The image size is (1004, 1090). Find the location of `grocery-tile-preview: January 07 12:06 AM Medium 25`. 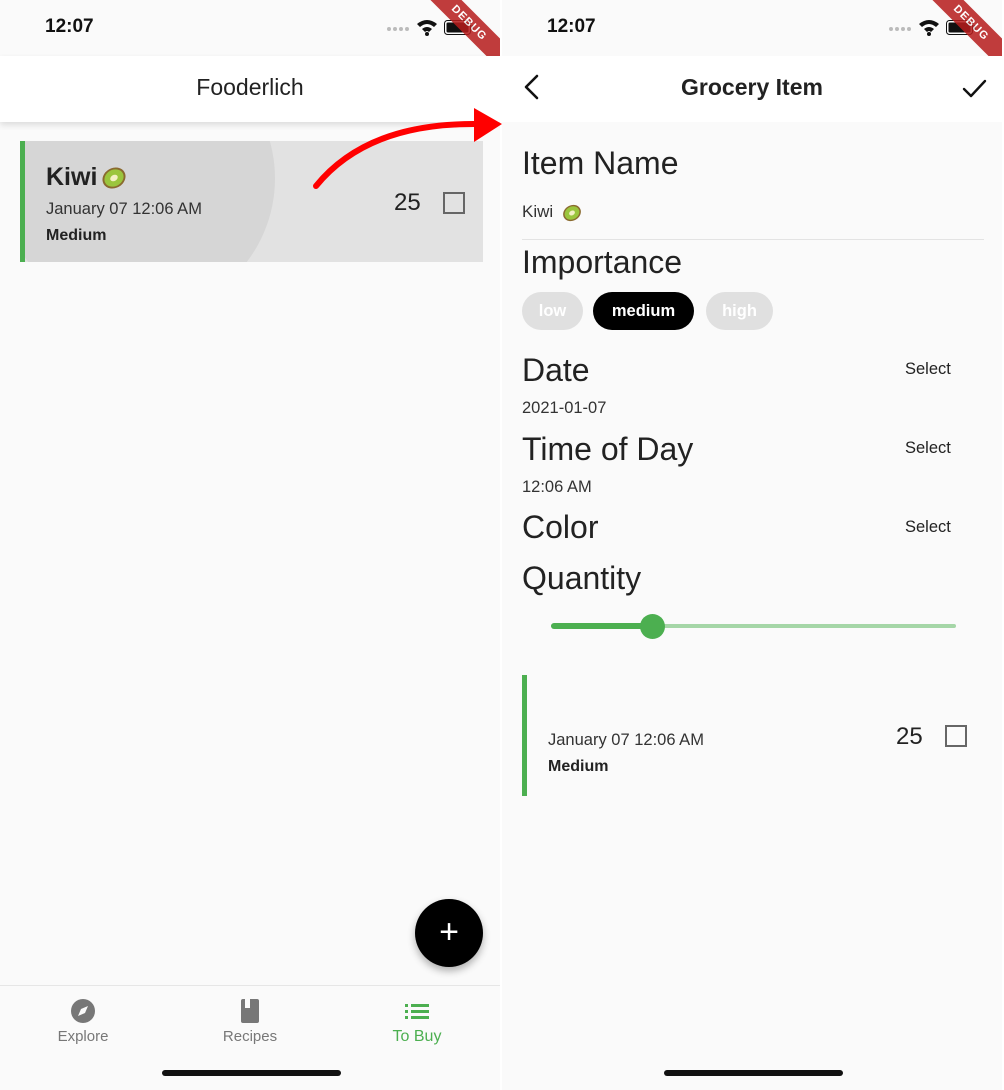

grocery-tile-preview: January 07 12:06 AM Medium 25 is located at coordinates (753, 735).